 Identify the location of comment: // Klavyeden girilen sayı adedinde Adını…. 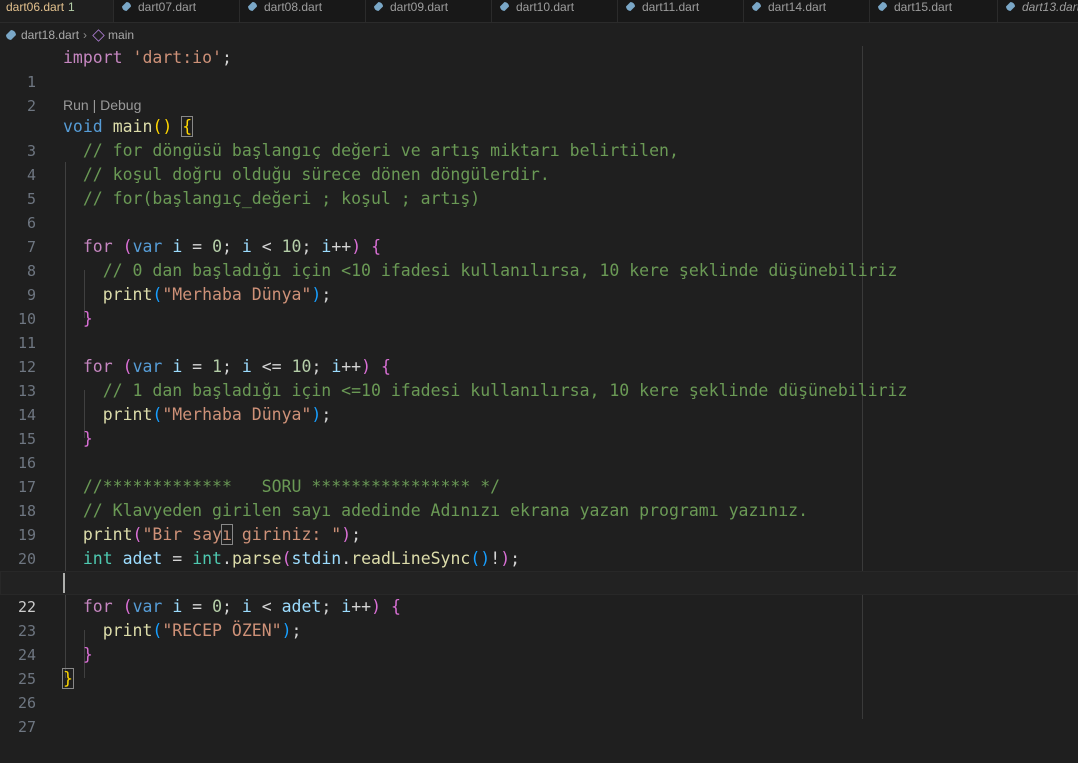
(445, 510).